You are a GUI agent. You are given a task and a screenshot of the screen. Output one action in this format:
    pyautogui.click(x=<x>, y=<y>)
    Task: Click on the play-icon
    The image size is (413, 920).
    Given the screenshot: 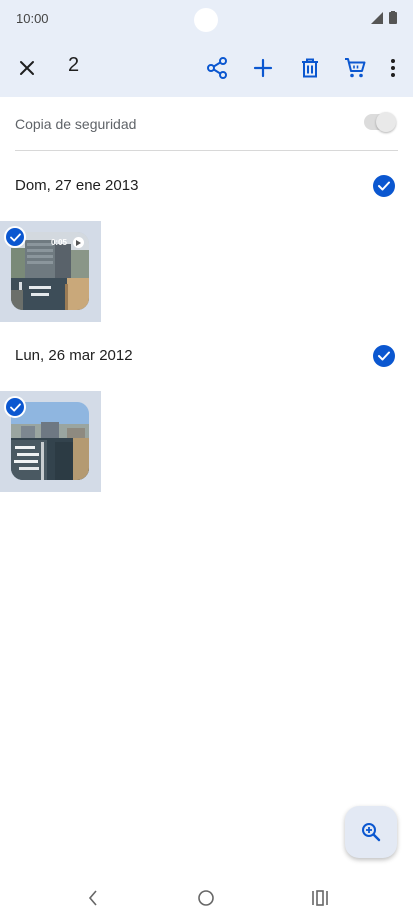 What is the action you would take?
    pyautogui.click(x=78, y=242)
    